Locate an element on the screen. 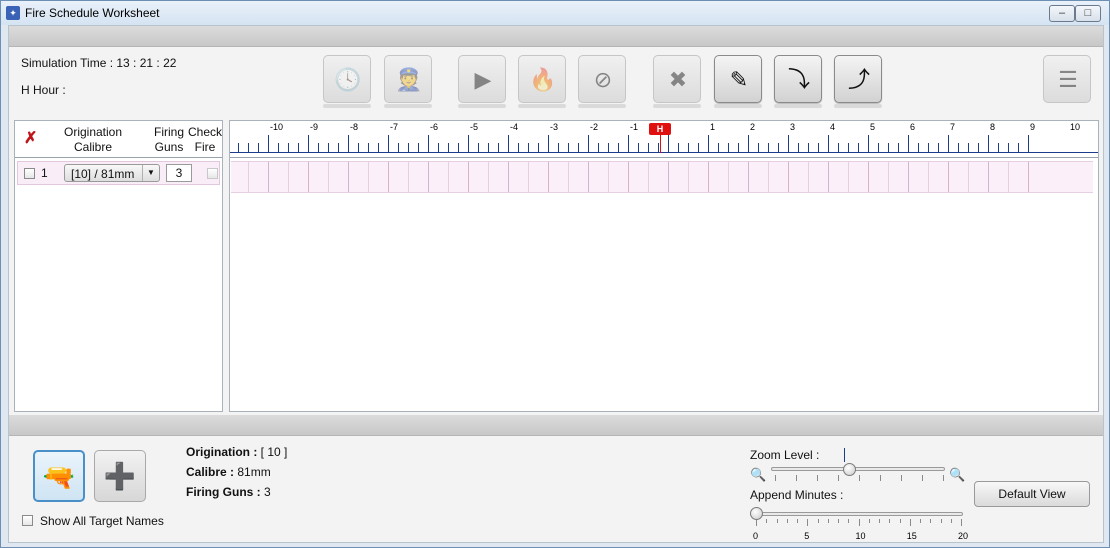 This screenshot has height=548, width=1110. zoom-slider is located at coordinates (858, 469).